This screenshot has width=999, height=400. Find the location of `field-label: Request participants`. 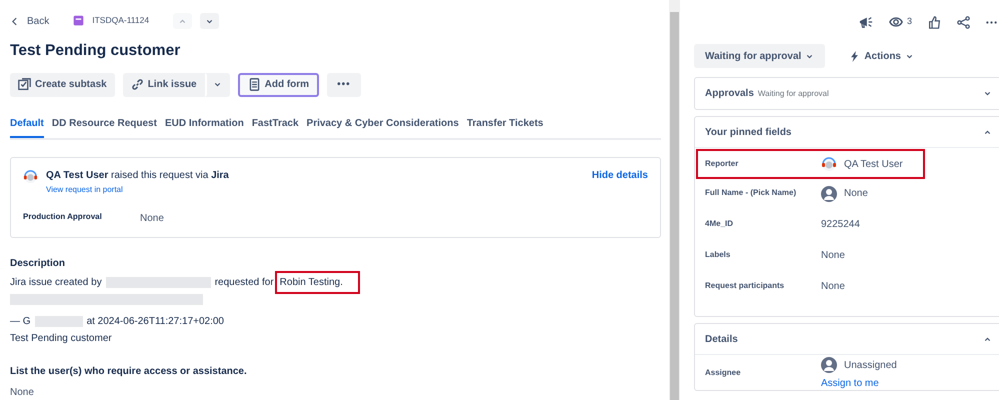

field-label: Request participants is located at coordinates (745, 286).